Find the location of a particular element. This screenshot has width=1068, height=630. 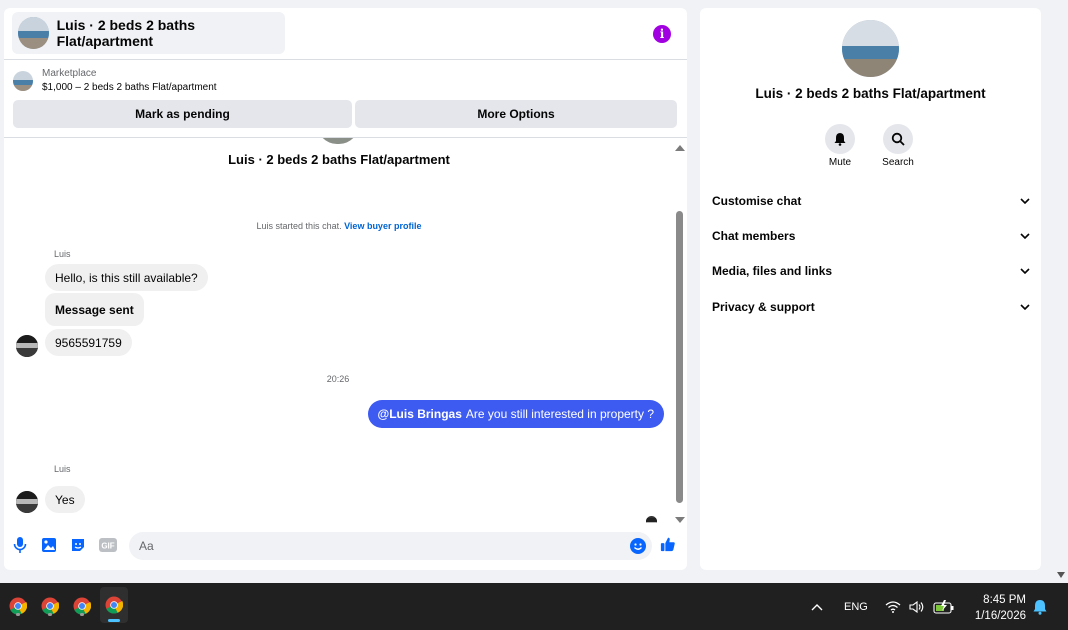

search-button is located at coordinates (898, 139).